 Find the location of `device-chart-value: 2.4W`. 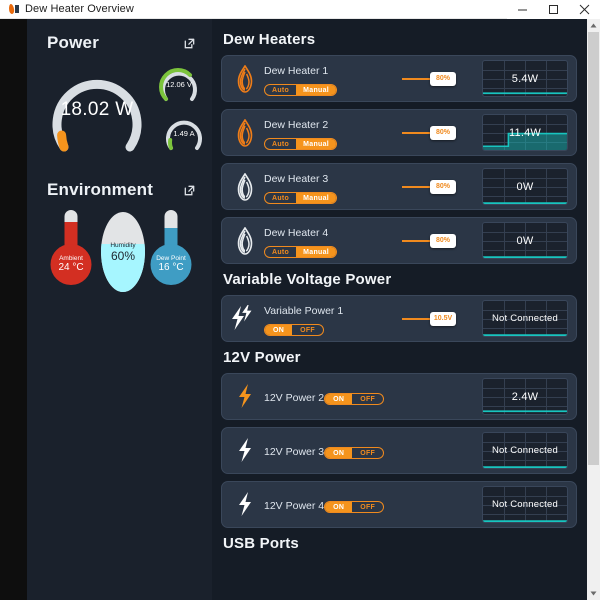

device-chart-value: 2.4W is located at coordinates (525, 396).